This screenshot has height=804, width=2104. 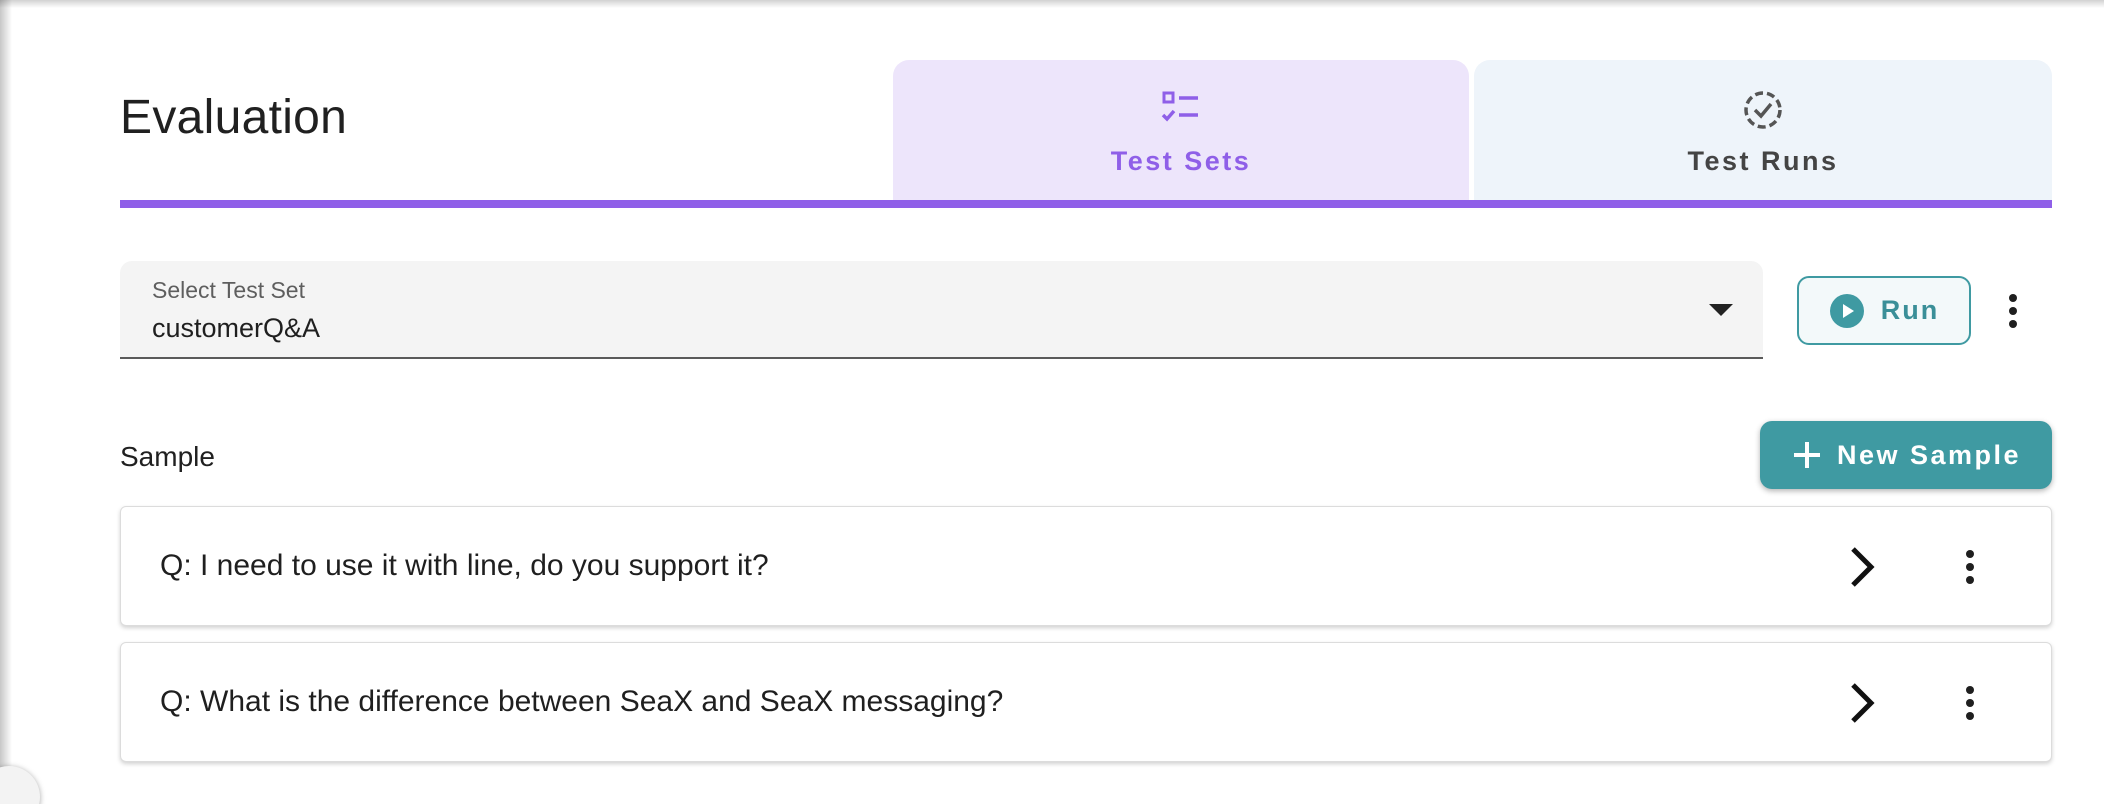 I want to click on select-value: customerQ&A, so click(x=236, y=328).